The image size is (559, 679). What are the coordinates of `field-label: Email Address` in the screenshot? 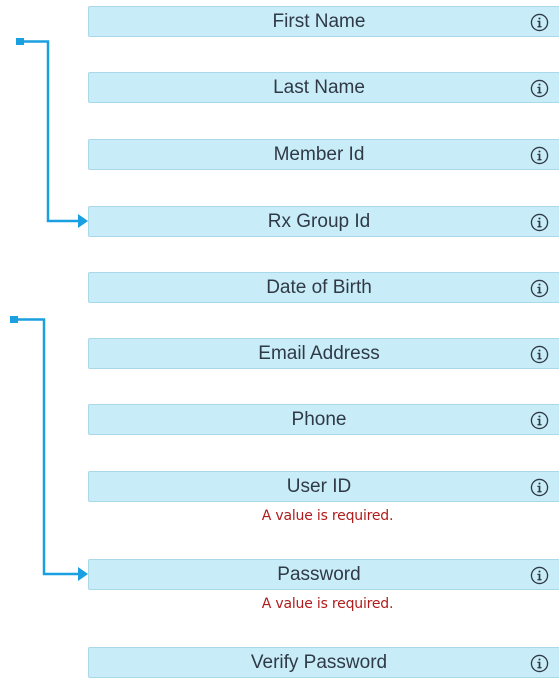 It's located at (319, 353).